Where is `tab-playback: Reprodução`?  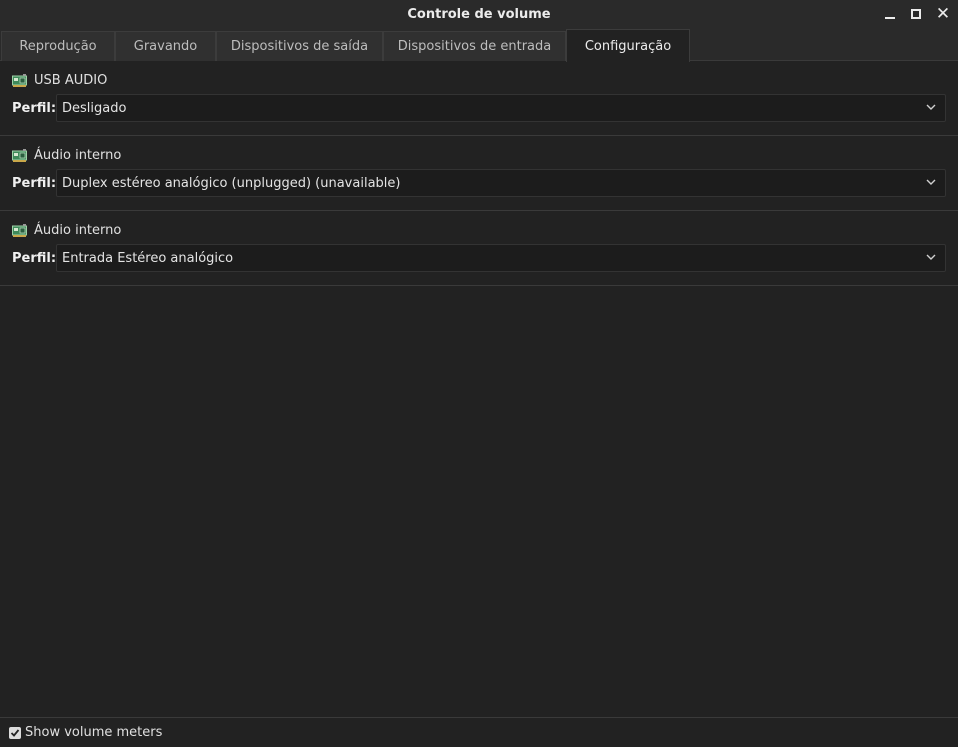
tab-playback: Reprodução is located at coordinates (58, 46).